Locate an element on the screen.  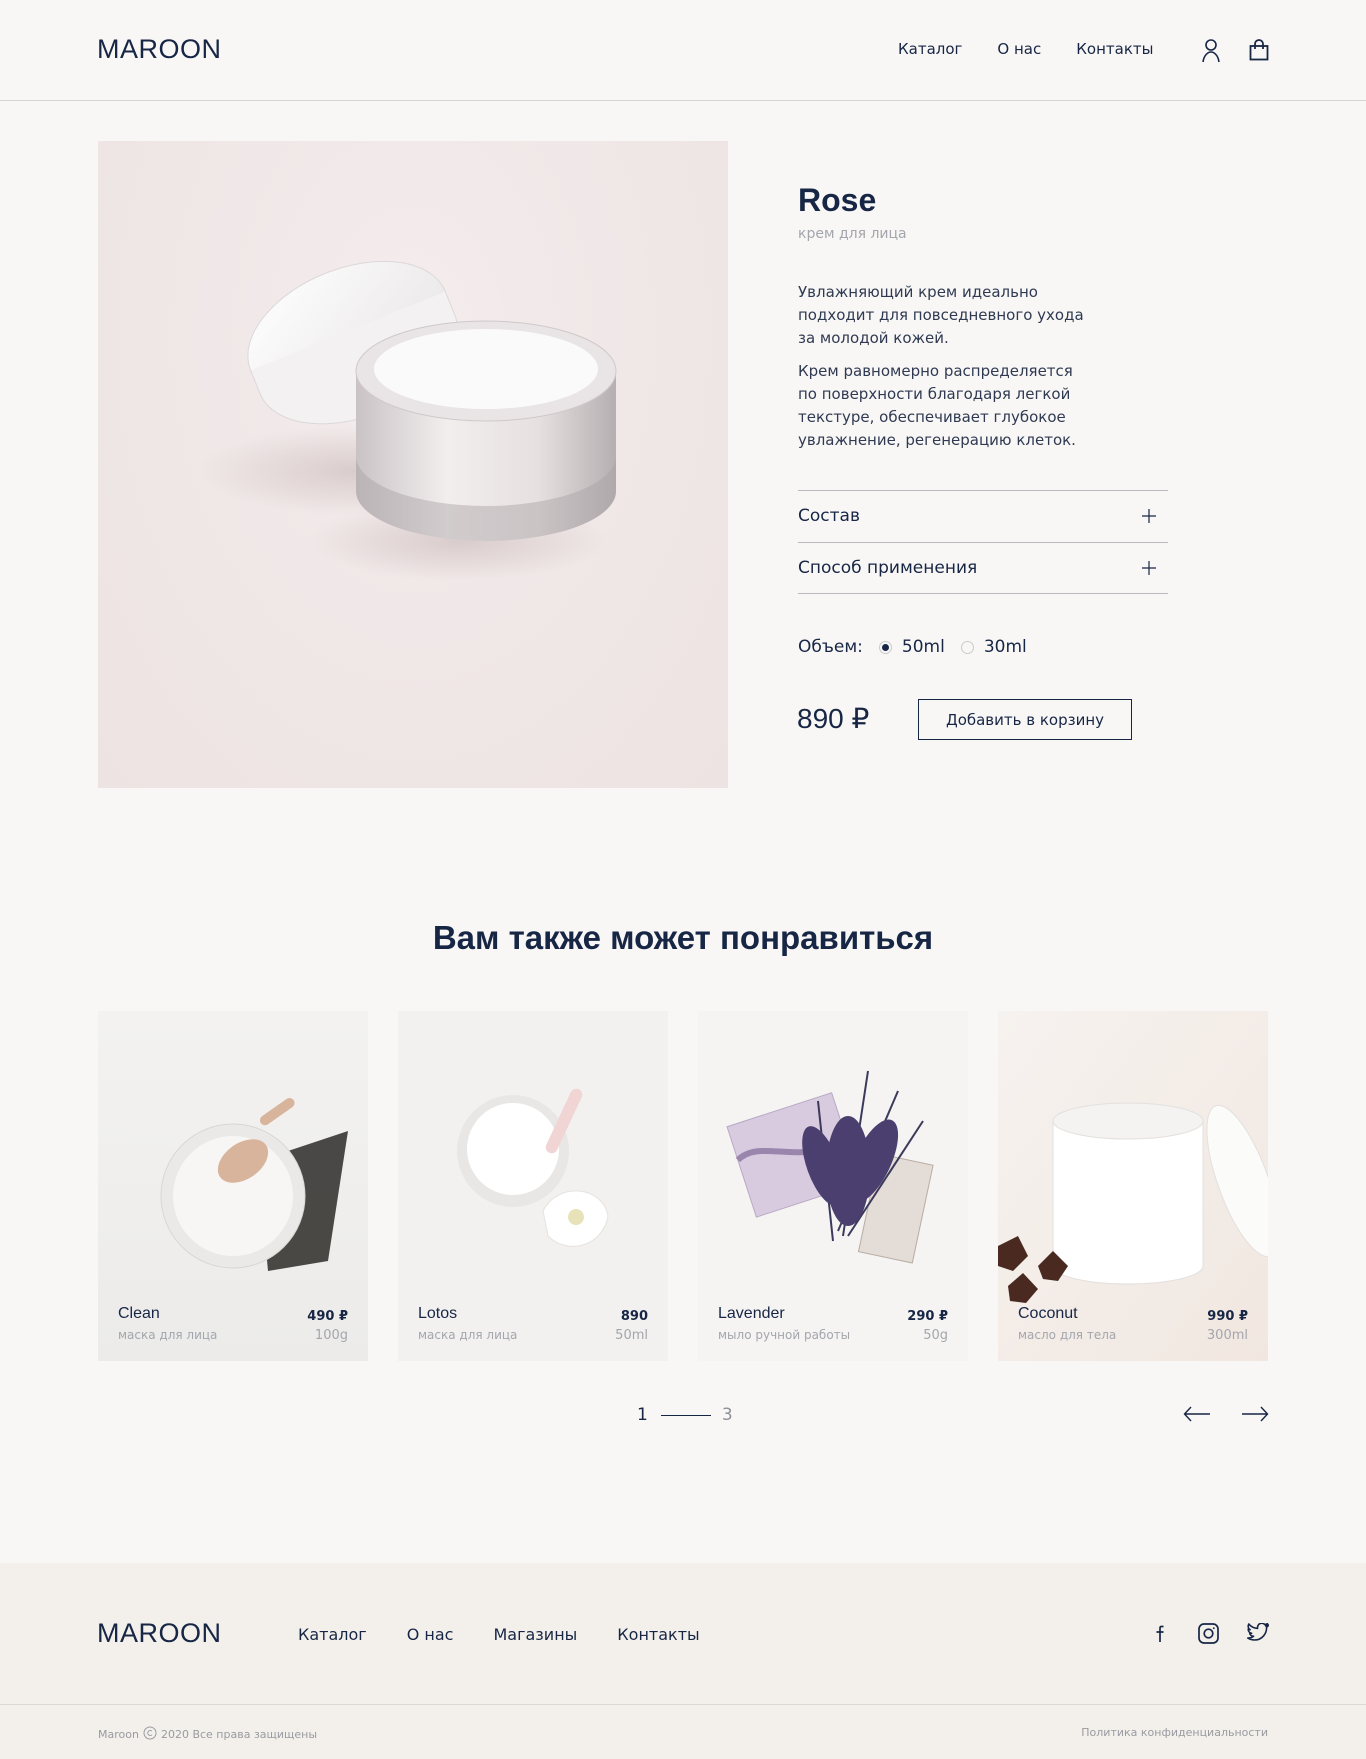
pager-line is located at coordinates (685, 1415).